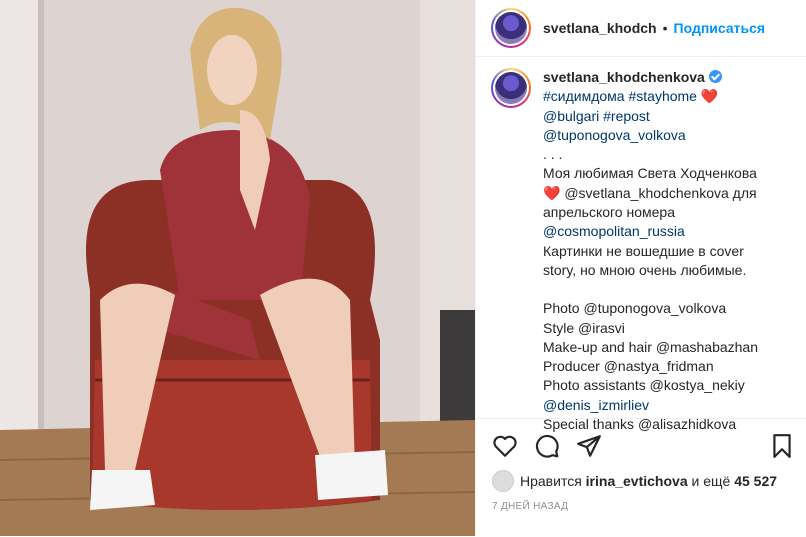  What do you see at coordinates (609, 212) in the screenshot?
I see `caption-line: апрельского номера` at bounding box center [609, 212].